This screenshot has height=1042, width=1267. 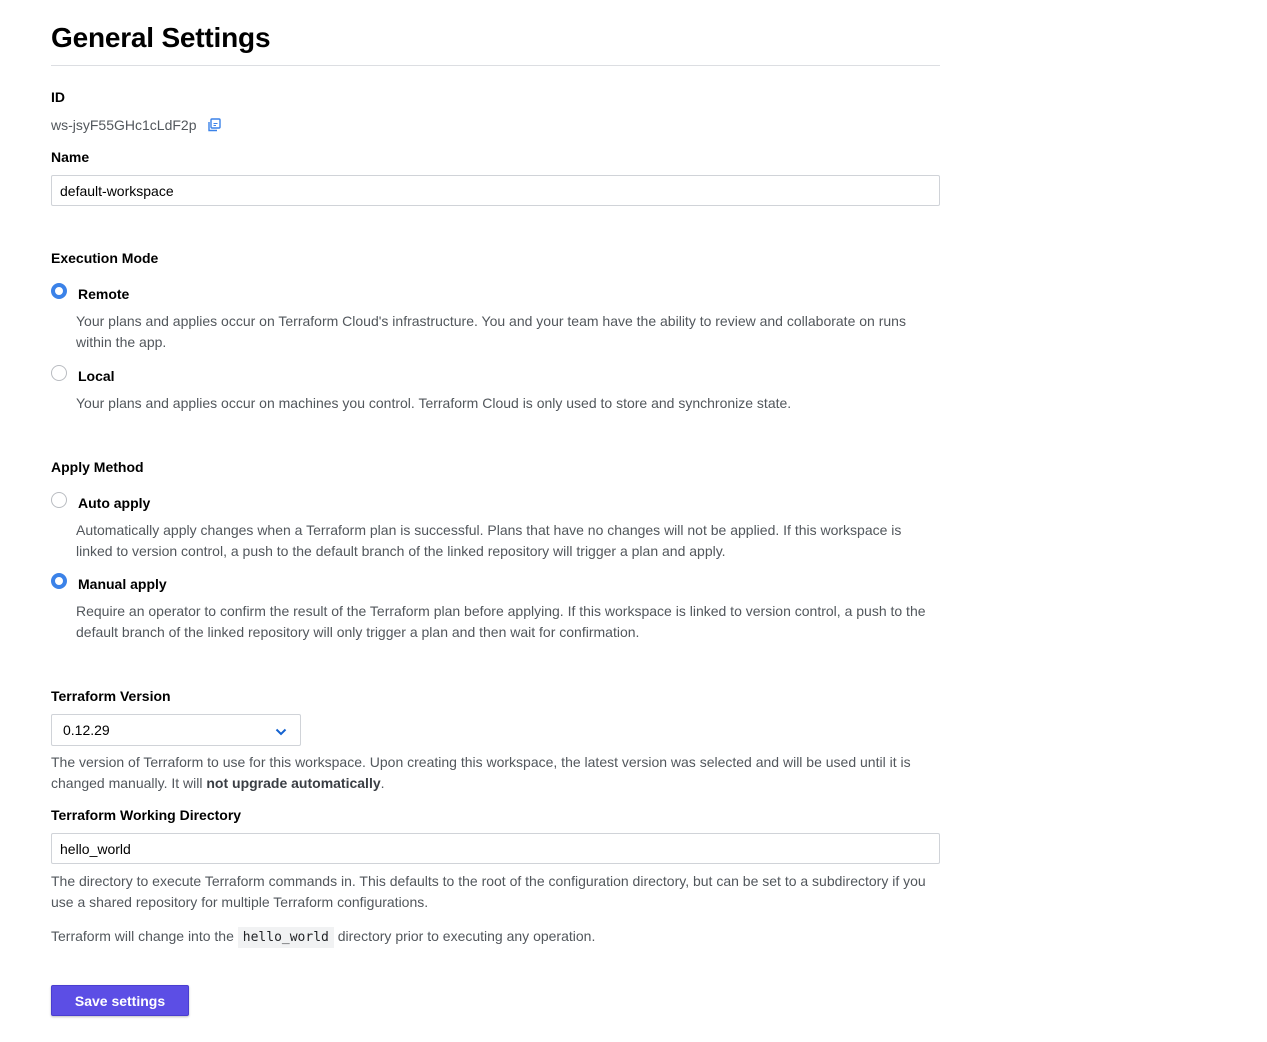 I want to click on working-directory-note-prefix: Terraform will change into the, so click(x=144, y=936).